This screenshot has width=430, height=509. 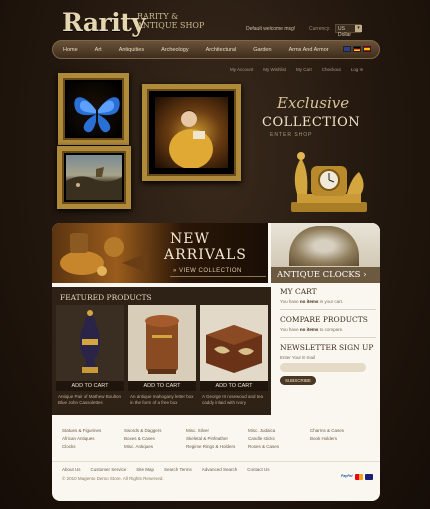 I want to click on nav-item-architectural: Architectural, so click(x=221, y=50).